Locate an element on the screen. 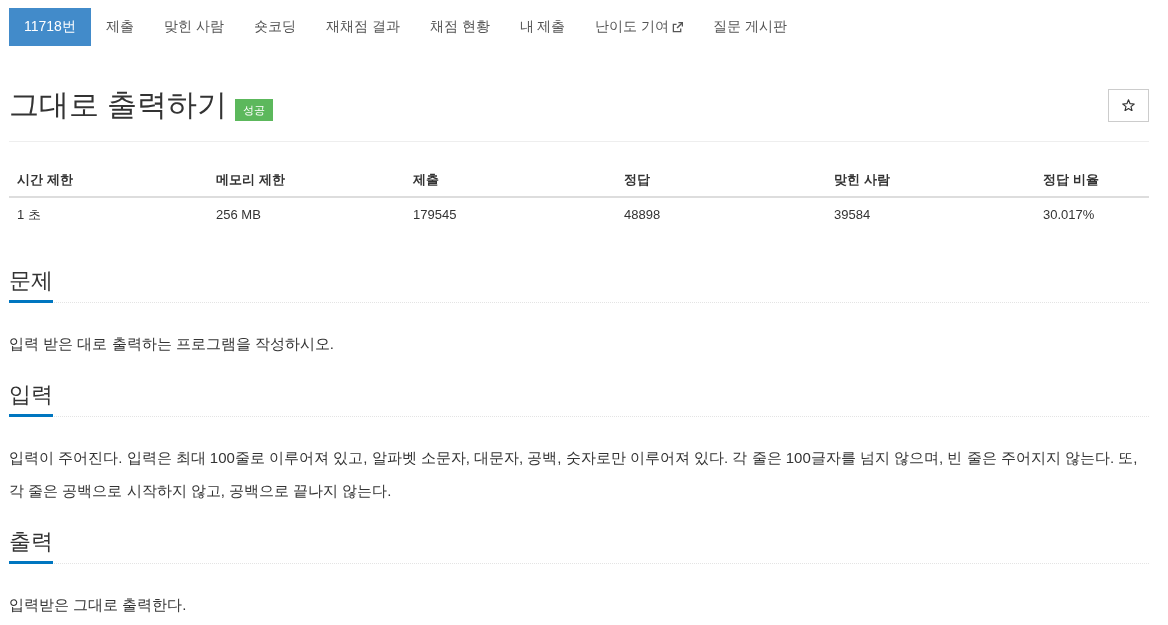 This screenshot has width=1168, height=625. problem-title: 그대로 출력하기 is located at coordinates (118, 105).